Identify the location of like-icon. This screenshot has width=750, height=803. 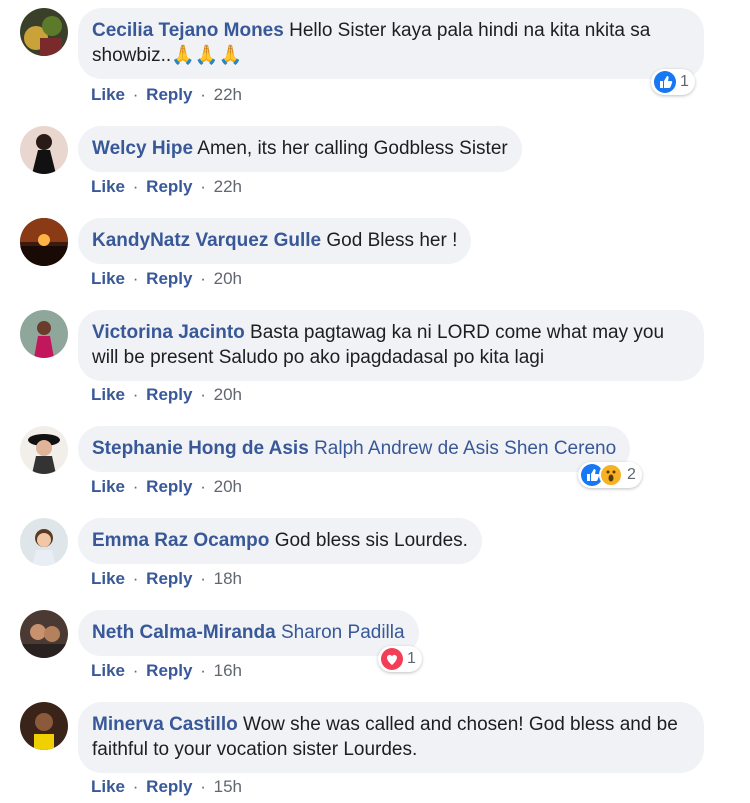
(665, 82).